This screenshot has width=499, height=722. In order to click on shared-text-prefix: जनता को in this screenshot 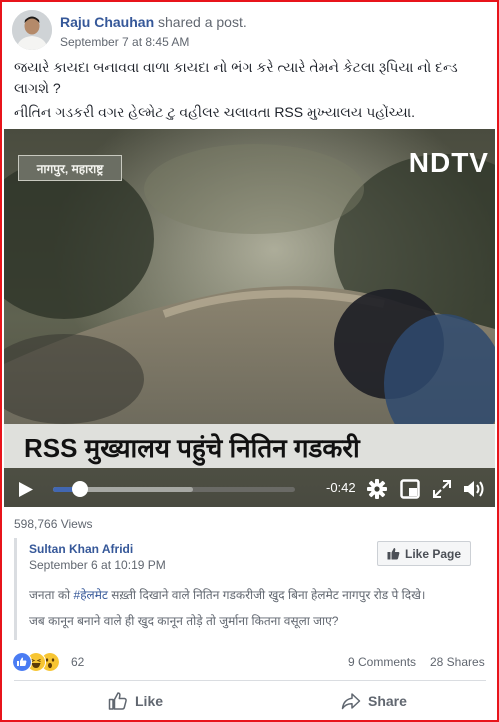, I will do `click(51, 595)`.